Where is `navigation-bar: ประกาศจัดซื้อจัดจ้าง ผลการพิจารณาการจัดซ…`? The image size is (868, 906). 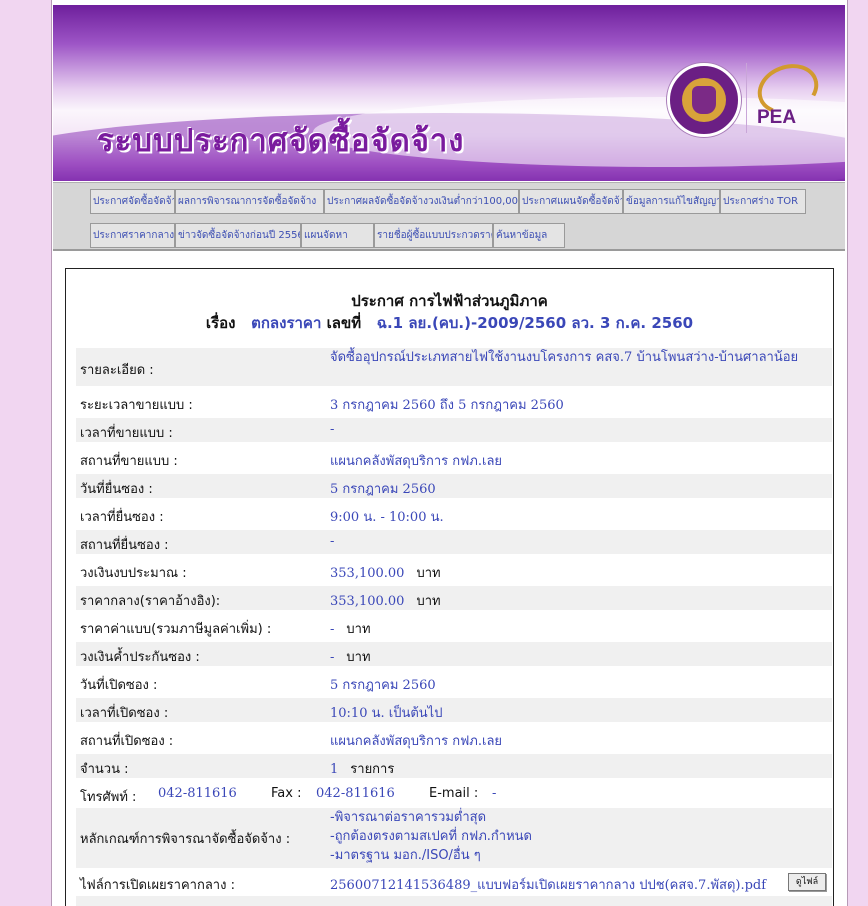 navigation-bar: ประกาศจัดซื้อจัดจ้าง ผลการพิจารณาการจัดซ… is located at coordinates (449, 216).